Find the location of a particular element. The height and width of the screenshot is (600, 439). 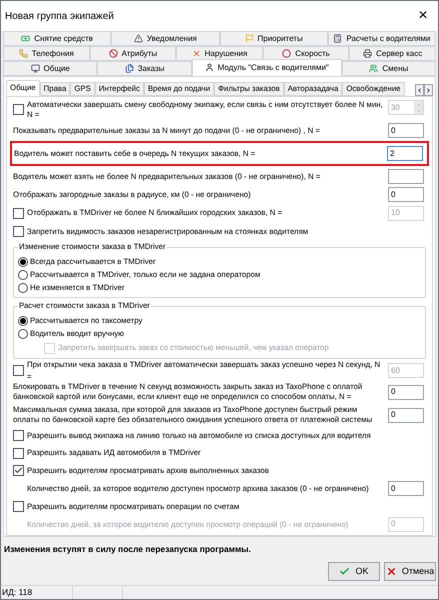

person-icon is located at coordinates (209, 67).